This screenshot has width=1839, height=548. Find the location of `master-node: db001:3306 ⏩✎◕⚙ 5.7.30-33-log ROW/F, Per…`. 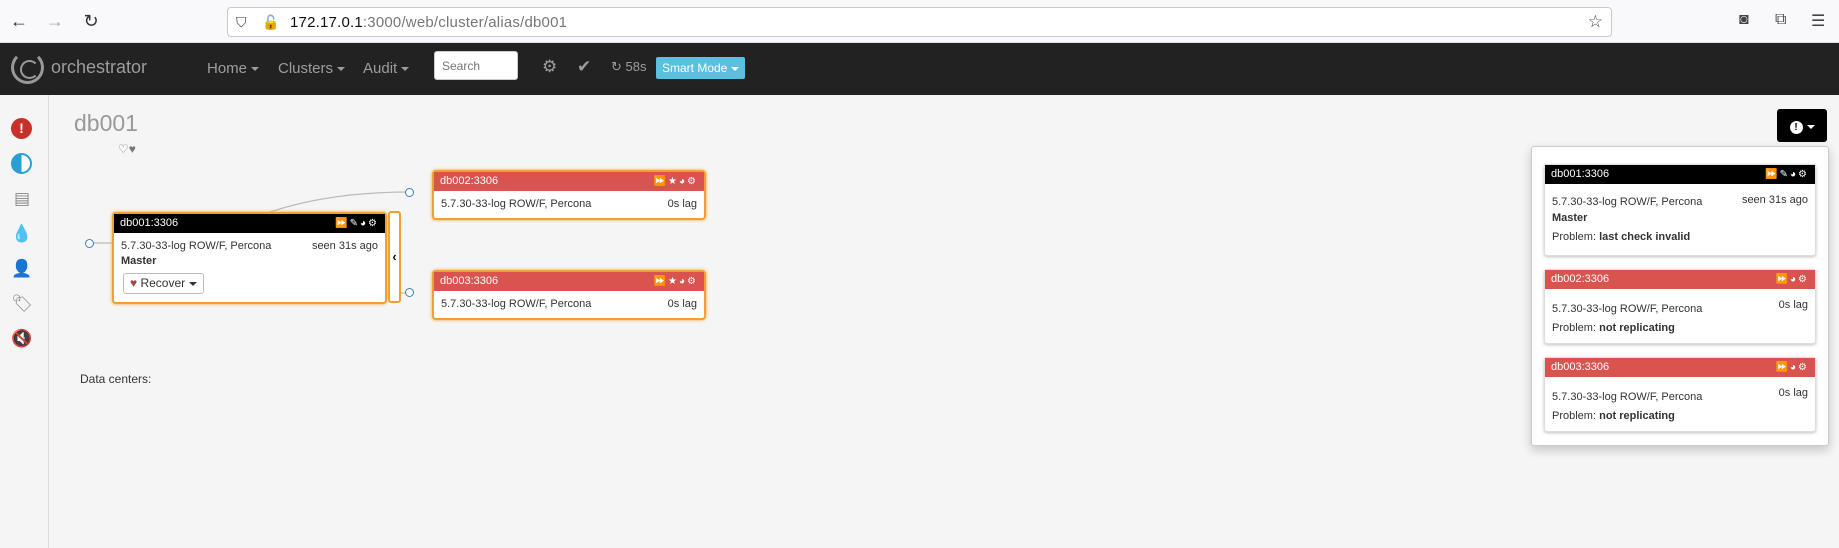

master-node: db001:3306 ⏩✎◕⚙ 5.7.30-33-log ROW/F, Per… is located at coordinates (249, 258).